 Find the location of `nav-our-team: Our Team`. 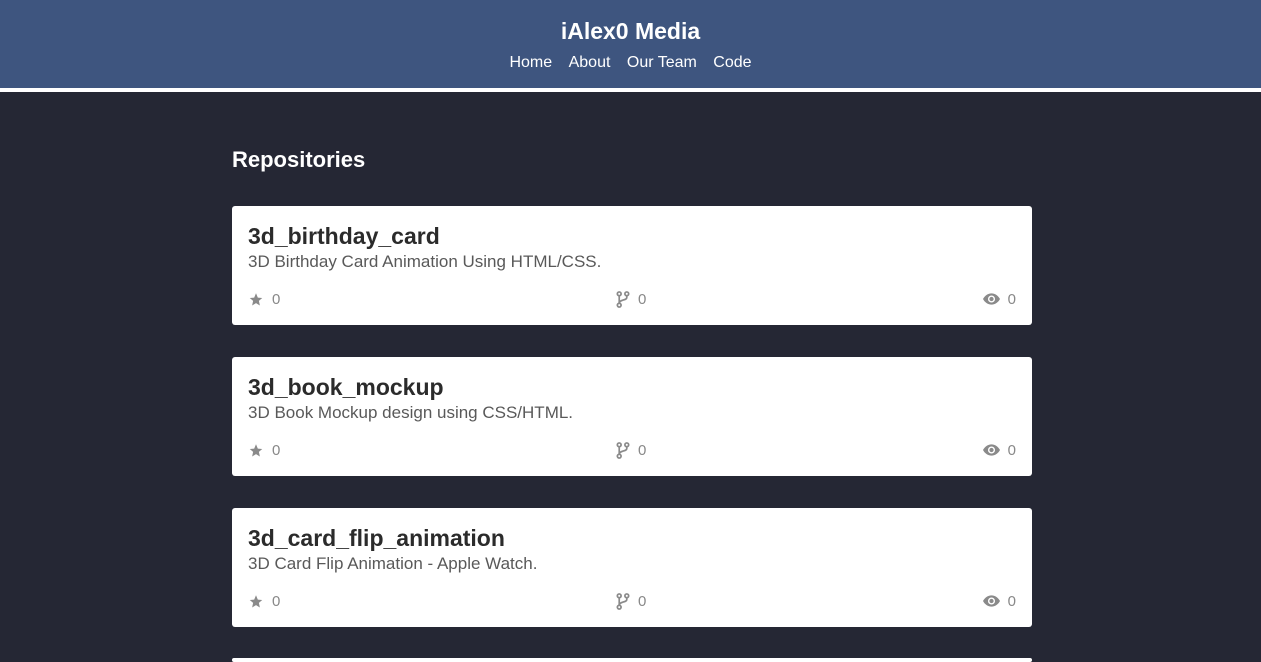

nav-our-team: Our Team is located at coordinates (662, 63).